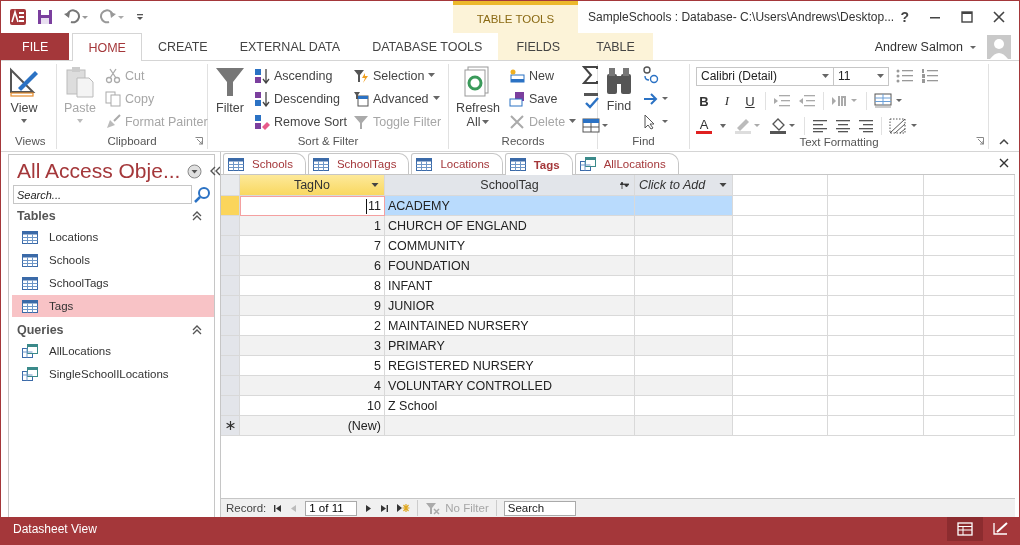 This screenshot has height=545, width=1020. Describe the element at coordinates (300, 98) in the screenshot. I see `sort-descending-button: Descending` at that location.